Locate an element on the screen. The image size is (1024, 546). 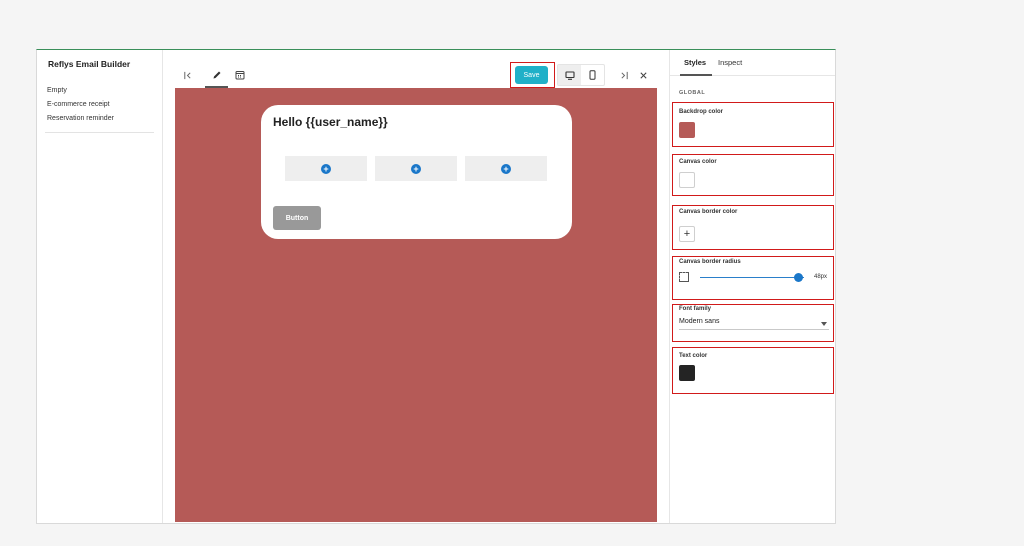
template-item-empty: Empty is located at coordinates (100, 91).